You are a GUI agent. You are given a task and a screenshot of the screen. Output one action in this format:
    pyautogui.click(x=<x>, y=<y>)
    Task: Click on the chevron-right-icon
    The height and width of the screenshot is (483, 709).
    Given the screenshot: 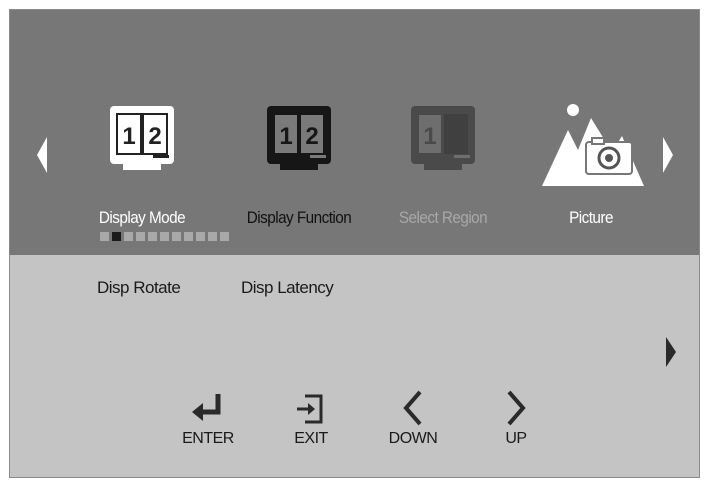 What is the action you would take?
    pyautogui.click(x=516, y=408)
    